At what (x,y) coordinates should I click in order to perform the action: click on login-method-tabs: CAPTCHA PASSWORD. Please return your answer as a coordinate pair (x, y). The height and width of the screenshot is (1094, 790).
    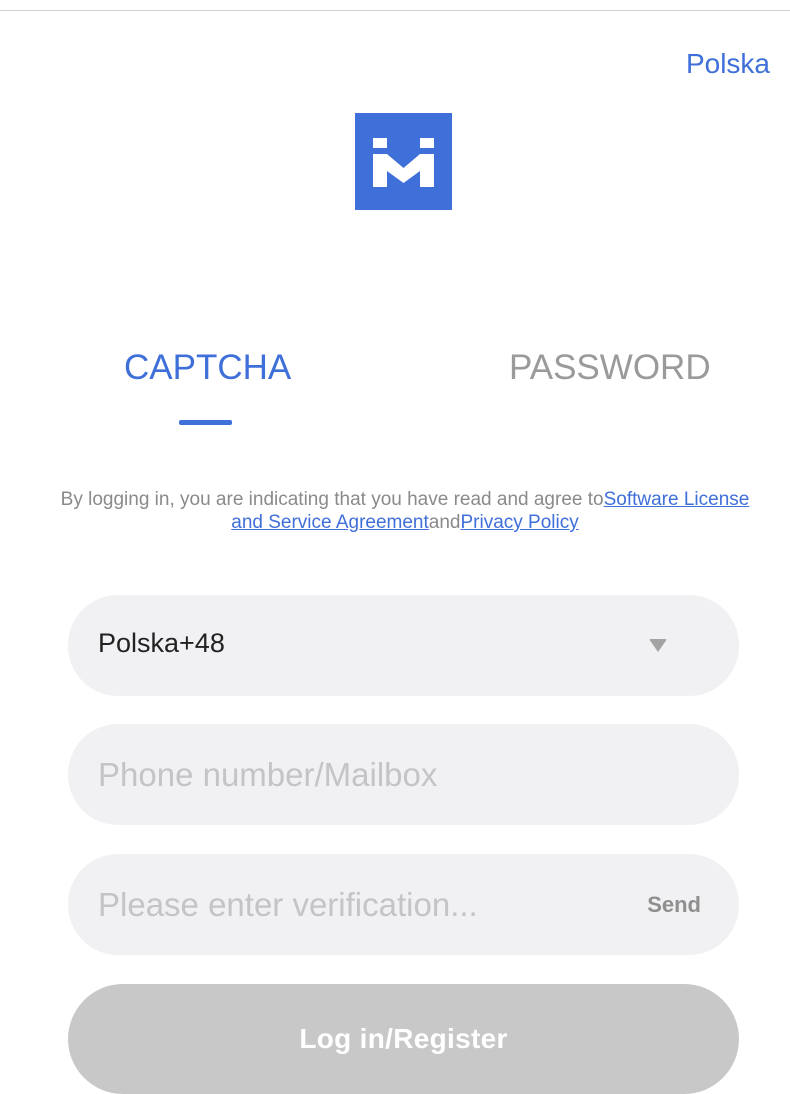
    Looking at the image, I should click on (395, 393).